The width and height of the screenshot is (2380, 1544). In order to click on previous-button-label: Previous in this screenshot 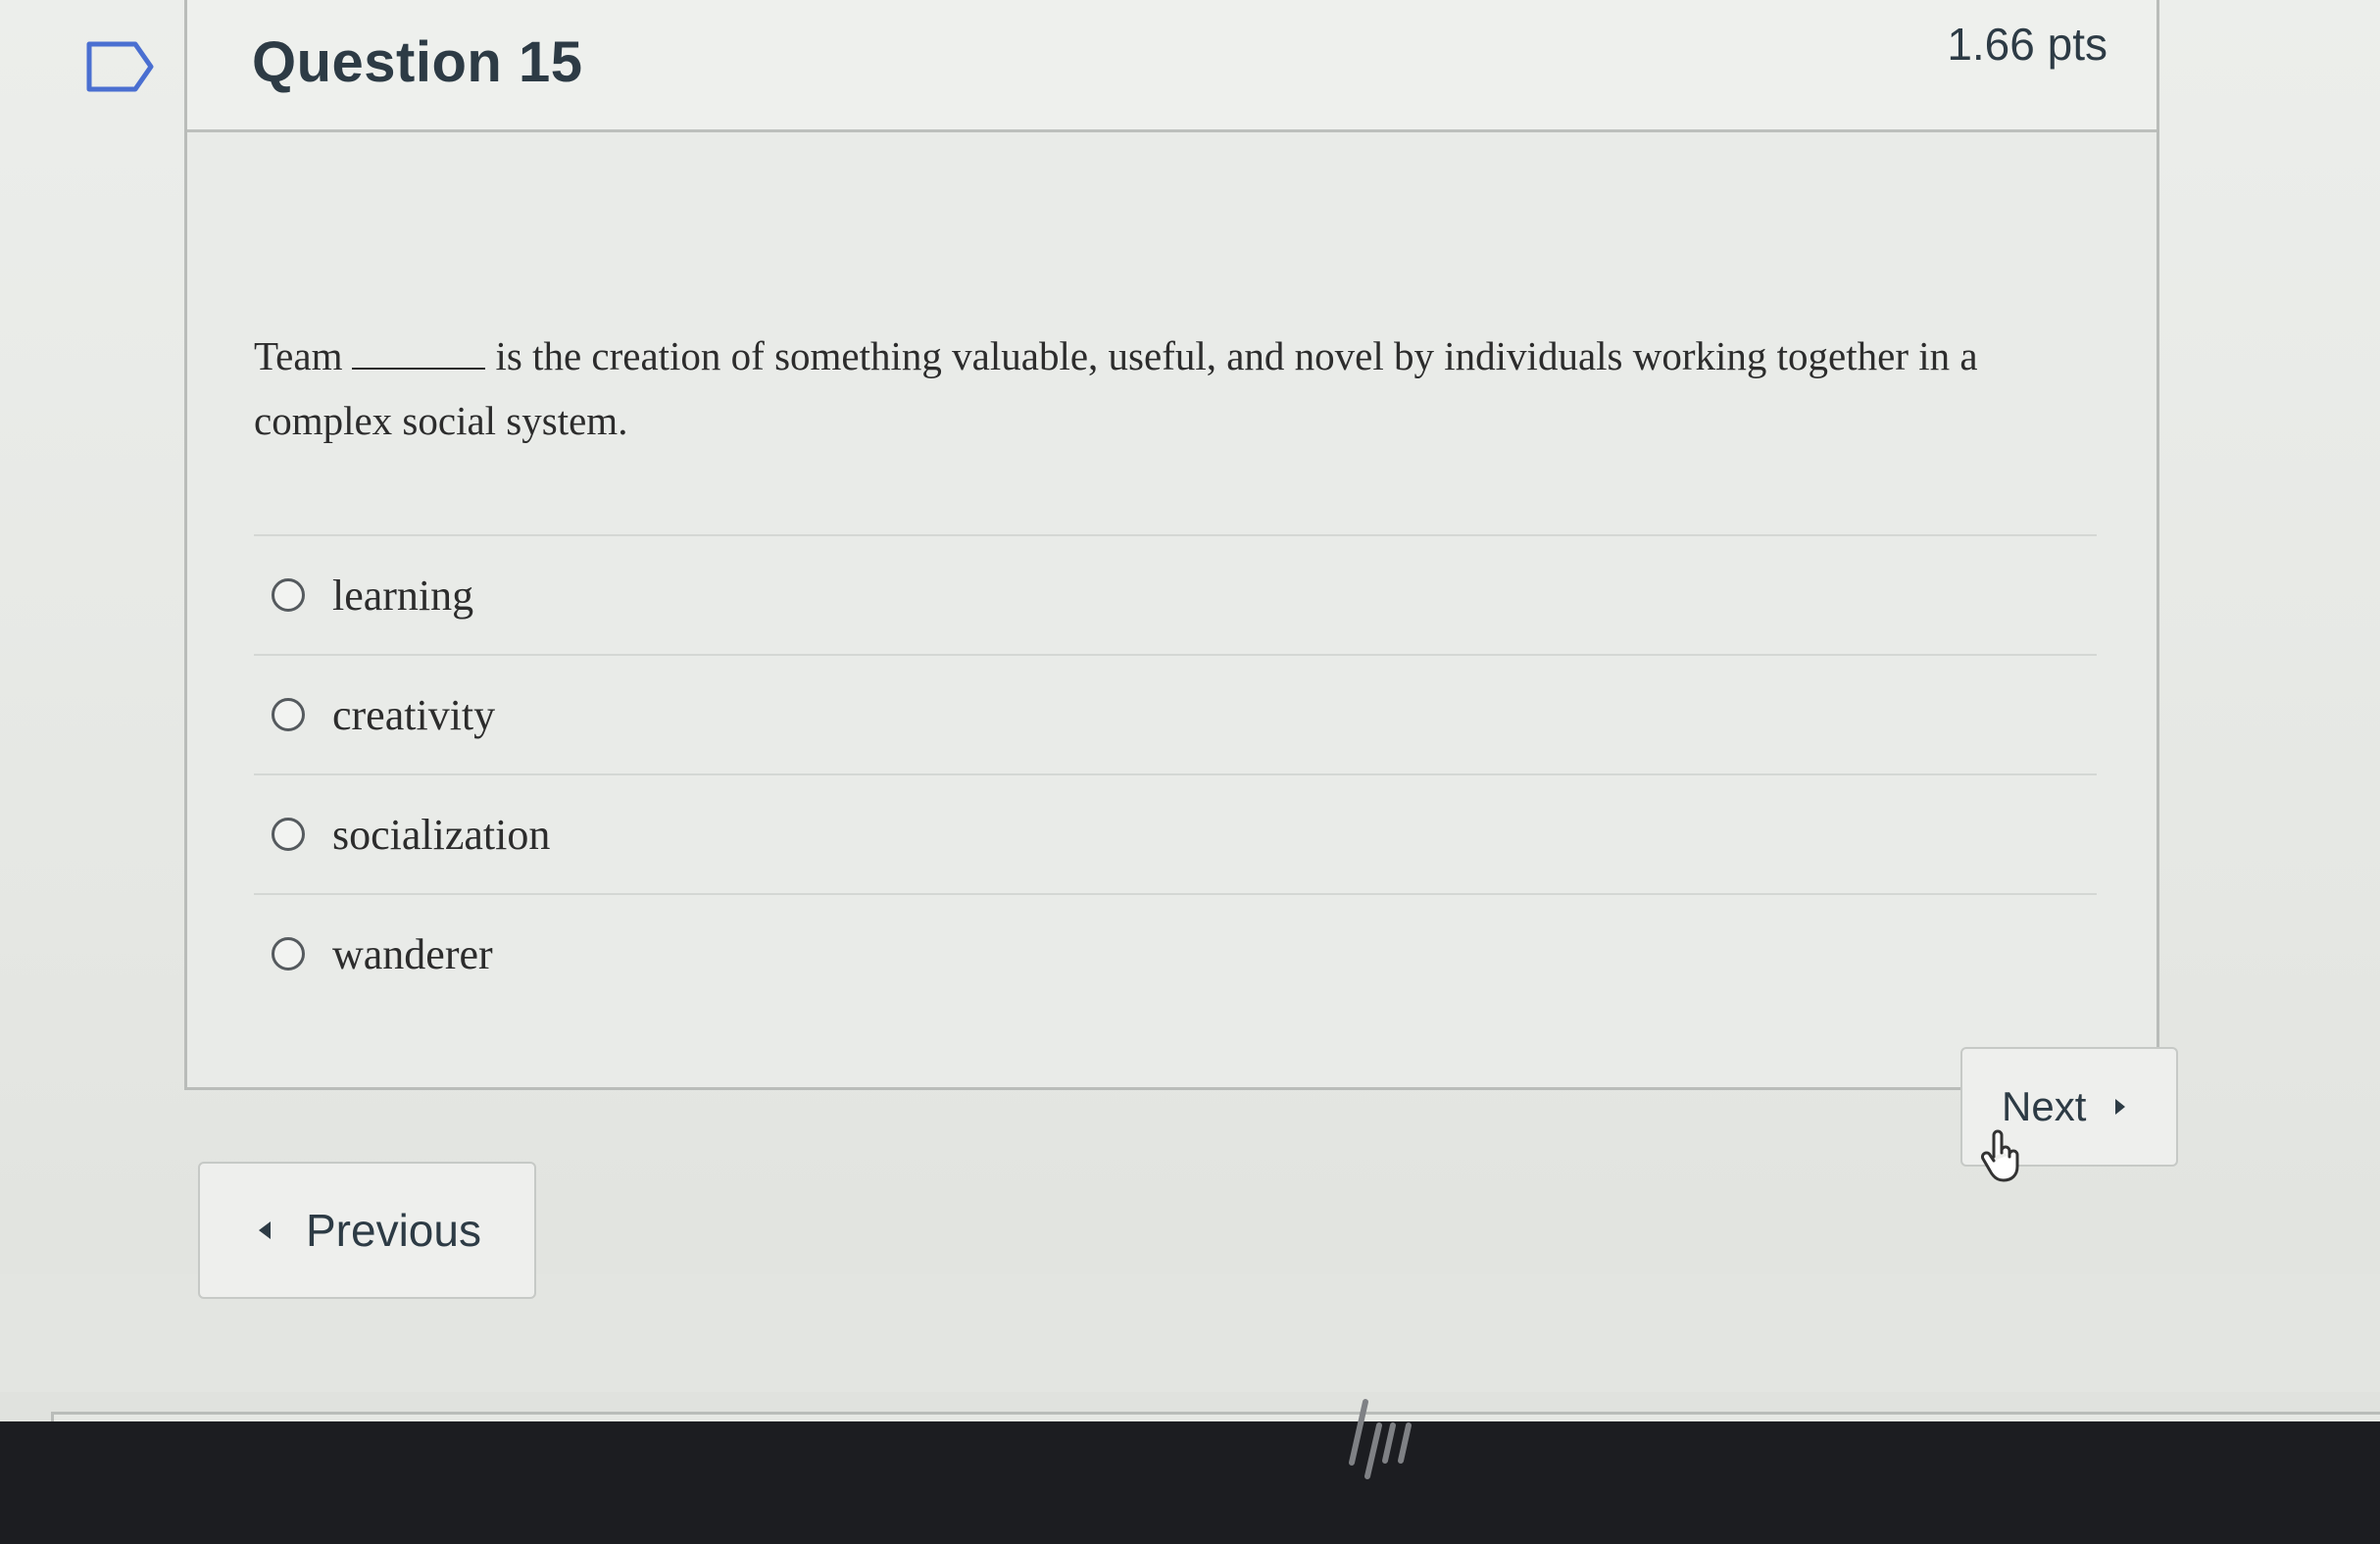, I will do `click(393, 1231)`.